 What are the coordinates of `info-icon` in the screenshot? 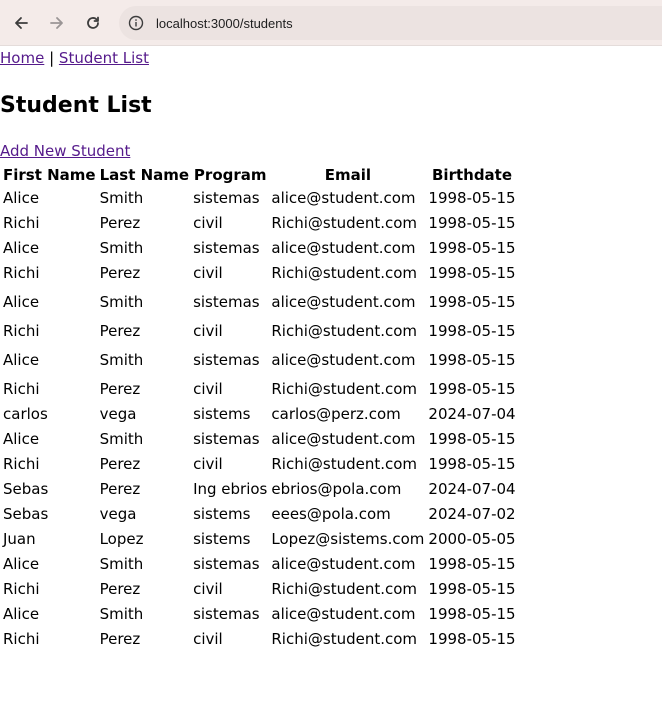 It's located at (136, 23).